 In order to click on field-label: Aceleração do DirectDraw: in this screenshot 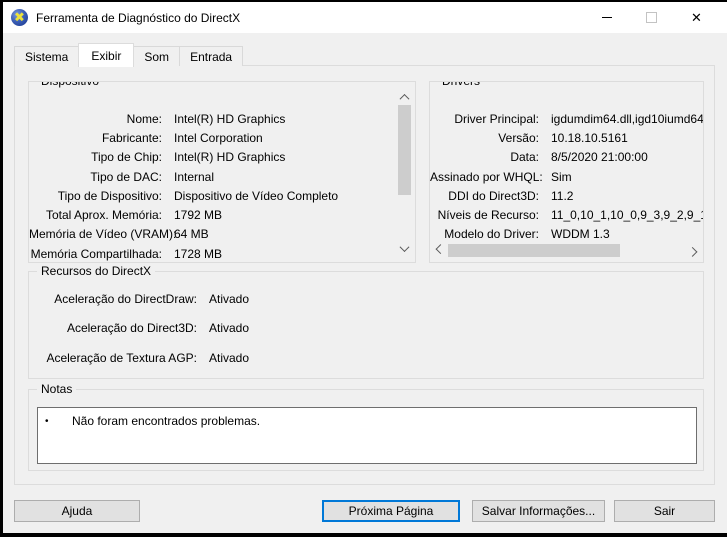, I will do `click(125, 298)`.